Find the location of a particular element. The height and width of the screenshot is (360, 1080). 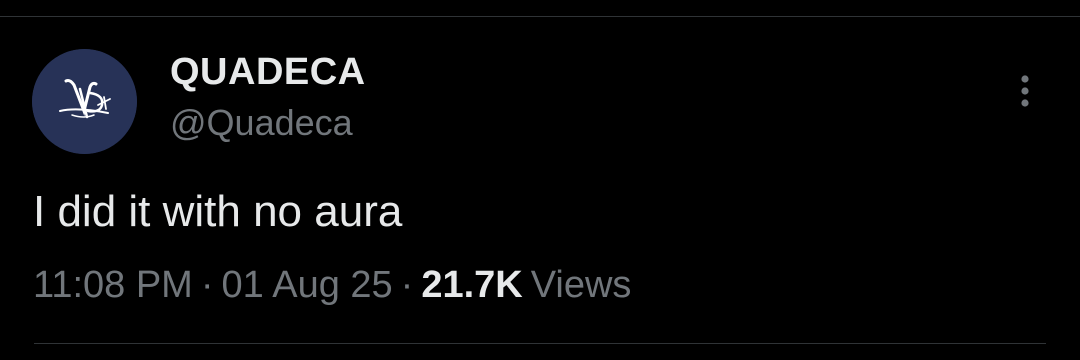

top-divider is located at coordinates (540, 16).